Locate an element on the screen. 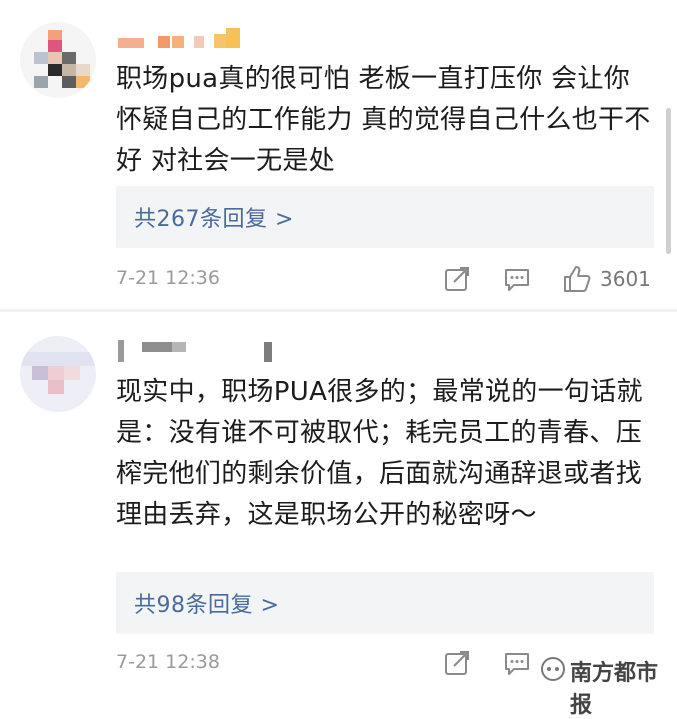  replies-count-label: 共267条回复 > is located at coordinates (214, 219).